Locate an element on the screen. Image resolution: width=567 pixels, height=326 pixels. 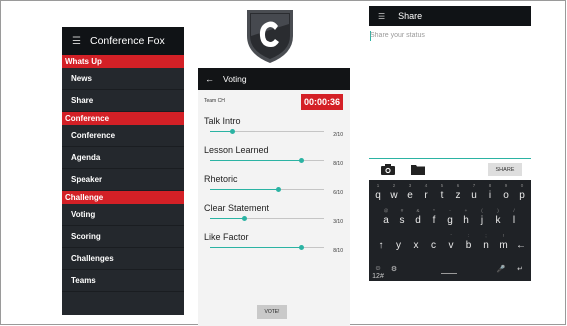
nav-item-agenda: Agenda is located at coordinates (123, 158).